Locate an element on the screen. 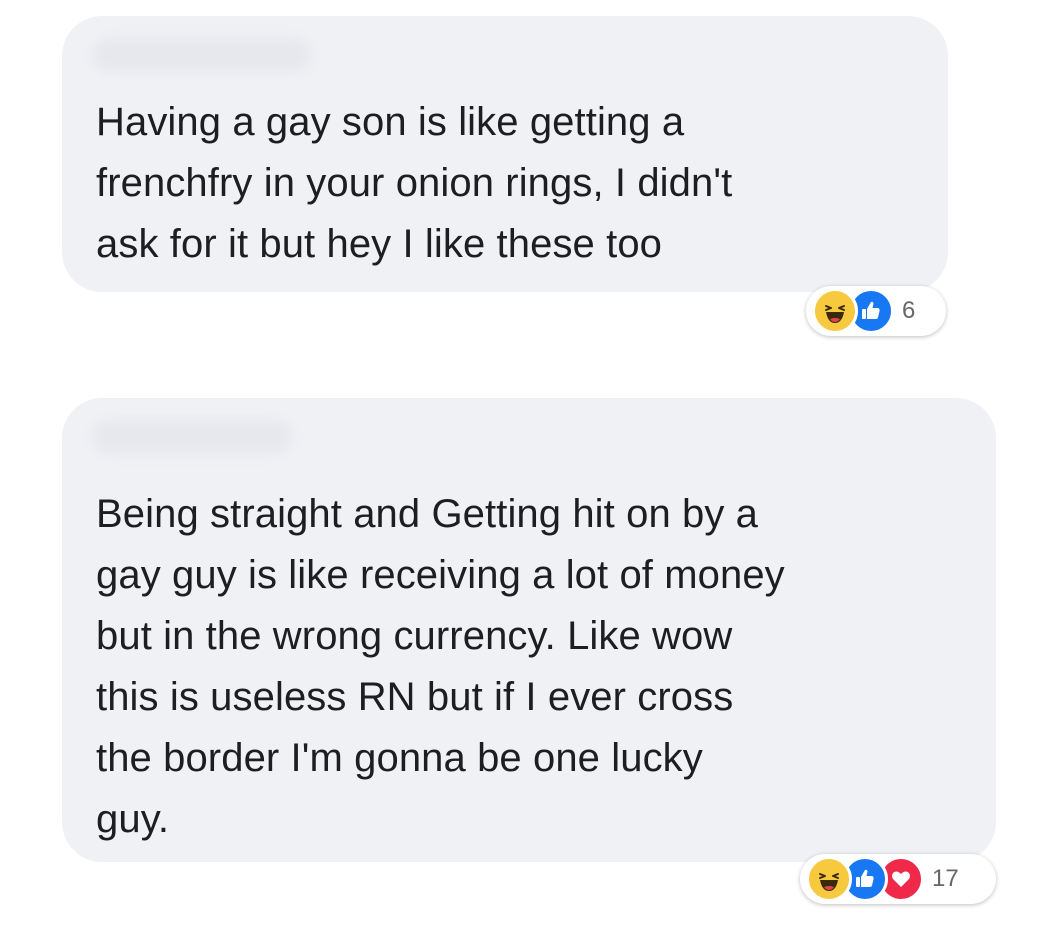  reaction-count: 17 is located at coordinates (945, 878).